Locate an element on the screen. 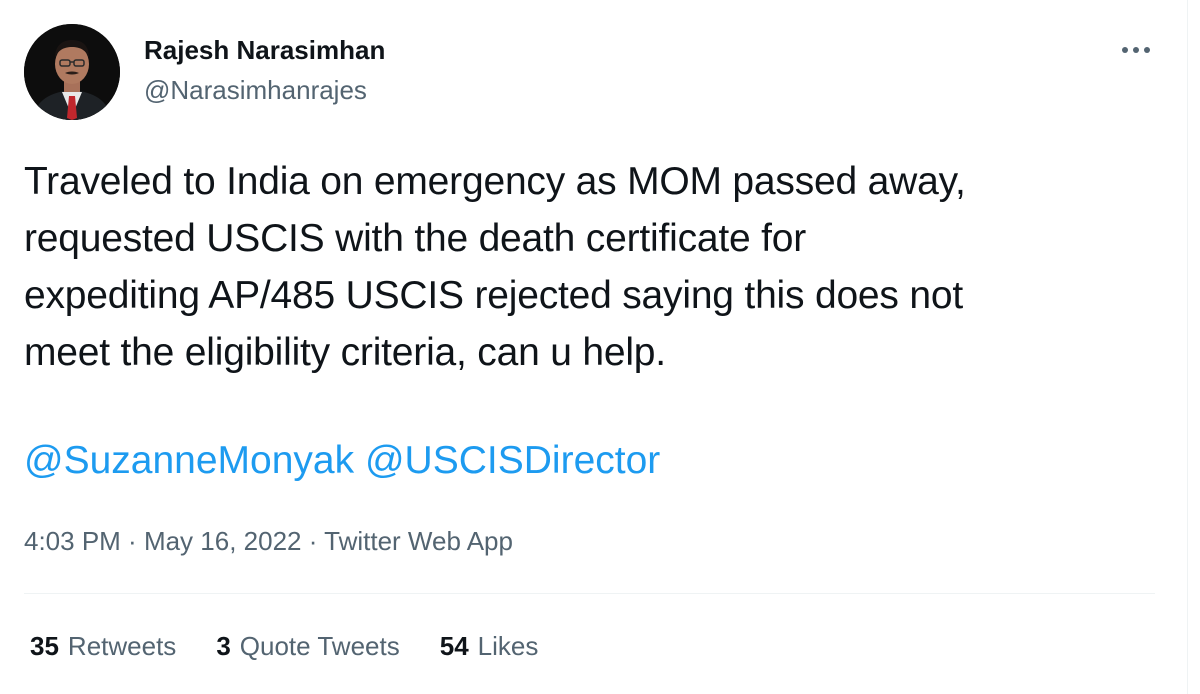  retweets-stat: 35 Retweets is located at coordinates (103, 646).